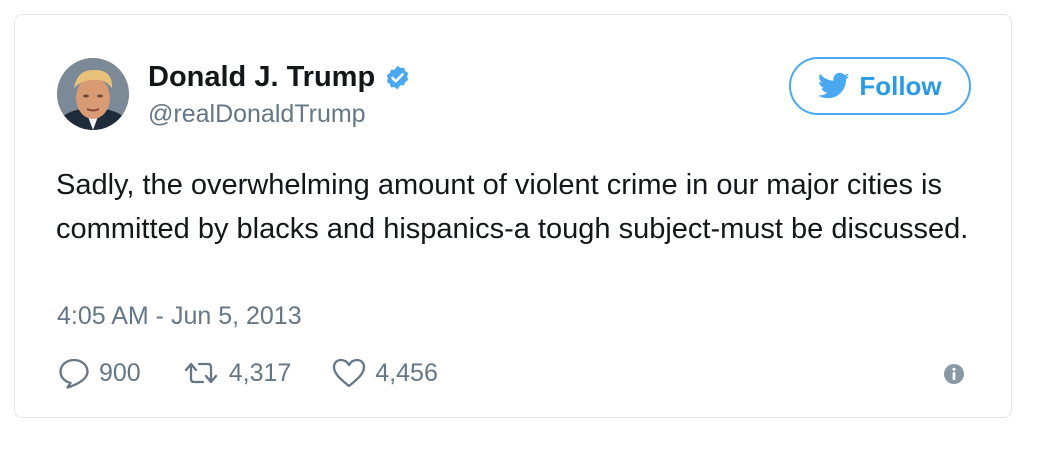  I want to click on reply-count: 900, so click(120, 373).